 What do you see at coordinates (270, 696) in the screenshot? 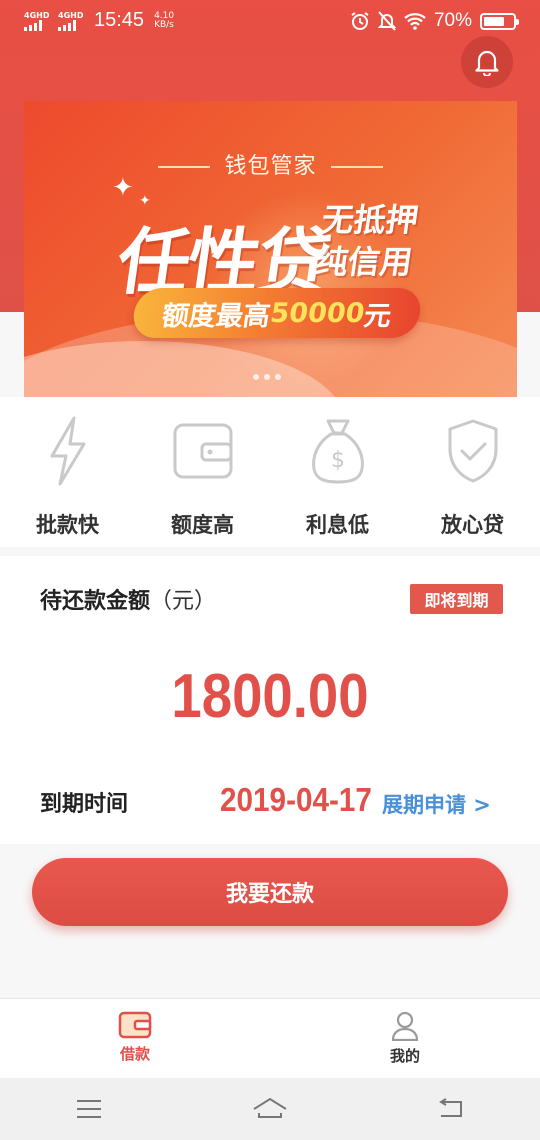
I see `due-amount: 1800.00` at bounding box center [270, 696].